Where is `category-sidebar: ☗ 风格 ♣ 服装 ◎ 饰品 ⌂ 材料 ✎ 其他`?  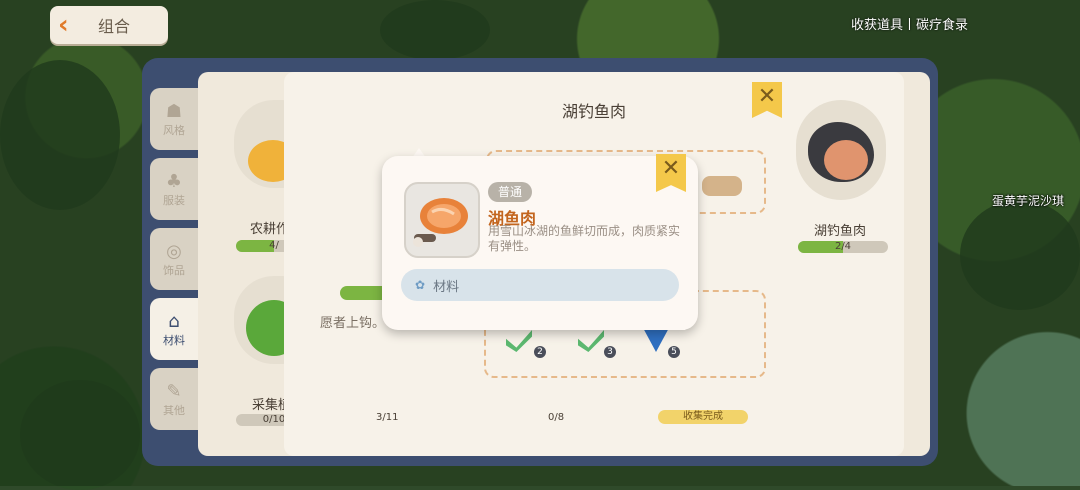 category-sidebar: ☗ 风格 ♣ 服装 ◎ 饰品 ⌂ 材料 ✎ 其他 is located at coordinates (174, 263).